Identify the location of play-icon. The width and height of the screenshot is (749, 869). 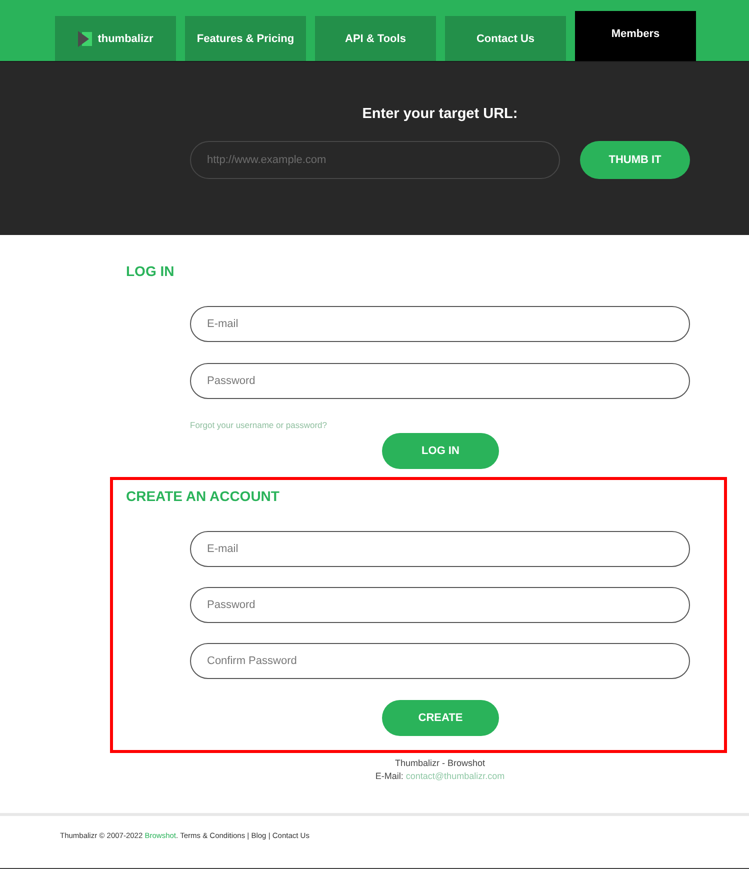
(85, 38).